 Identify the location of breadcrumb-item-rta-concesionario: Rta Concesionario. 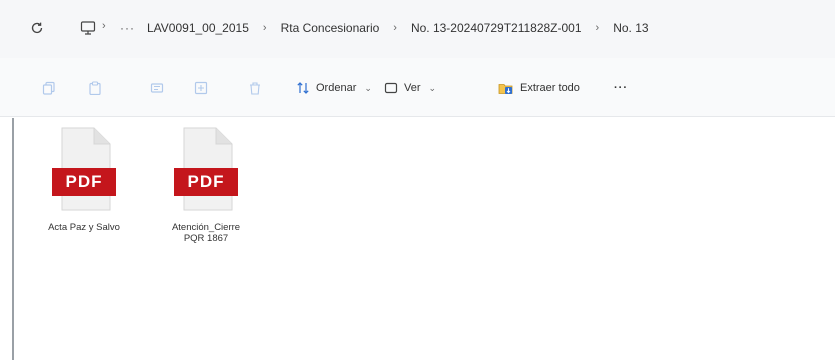
(330, 28).